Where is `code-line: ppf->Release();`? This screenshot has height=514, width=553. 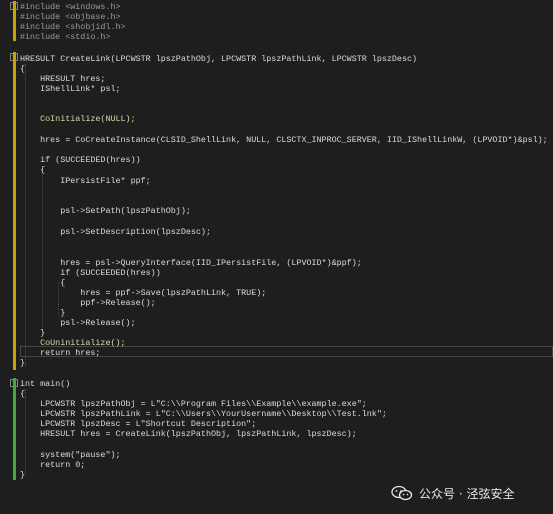 code-line: ppf->Release(); is located at coordinates (88, 303).